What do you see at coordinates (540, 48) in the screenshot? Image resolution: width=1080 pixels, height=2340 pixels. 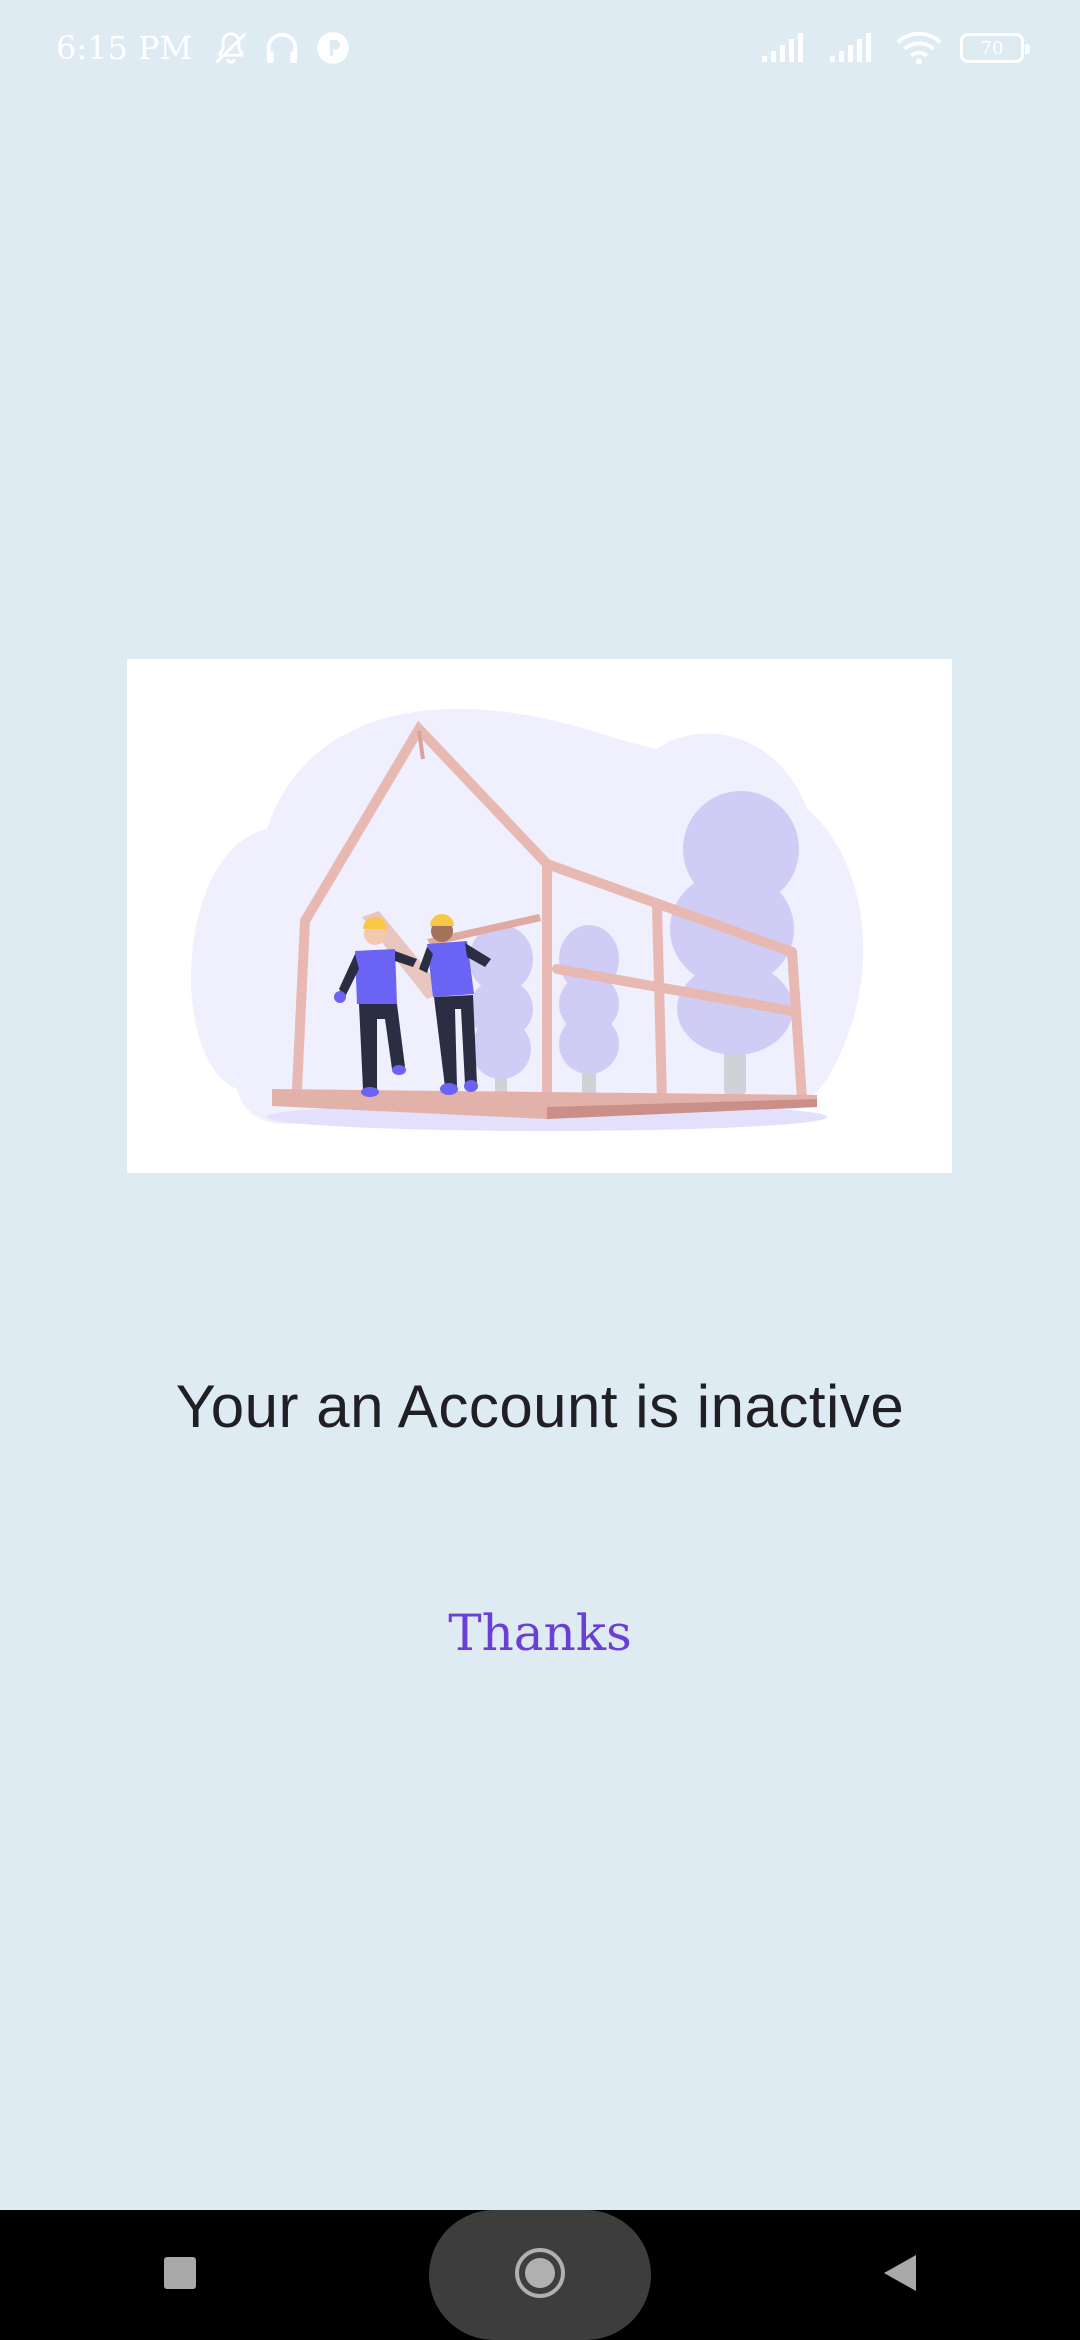 I see `status-bar: 6:15 PM 70` at bounding box center [540, 48].